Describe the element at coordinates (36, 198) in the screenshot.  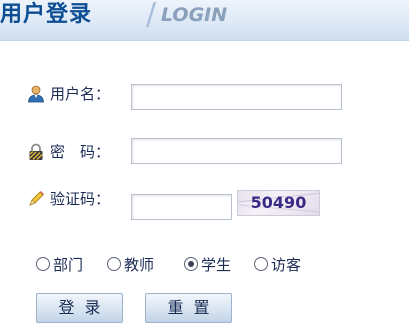
I see `pencil-icon` at that location.